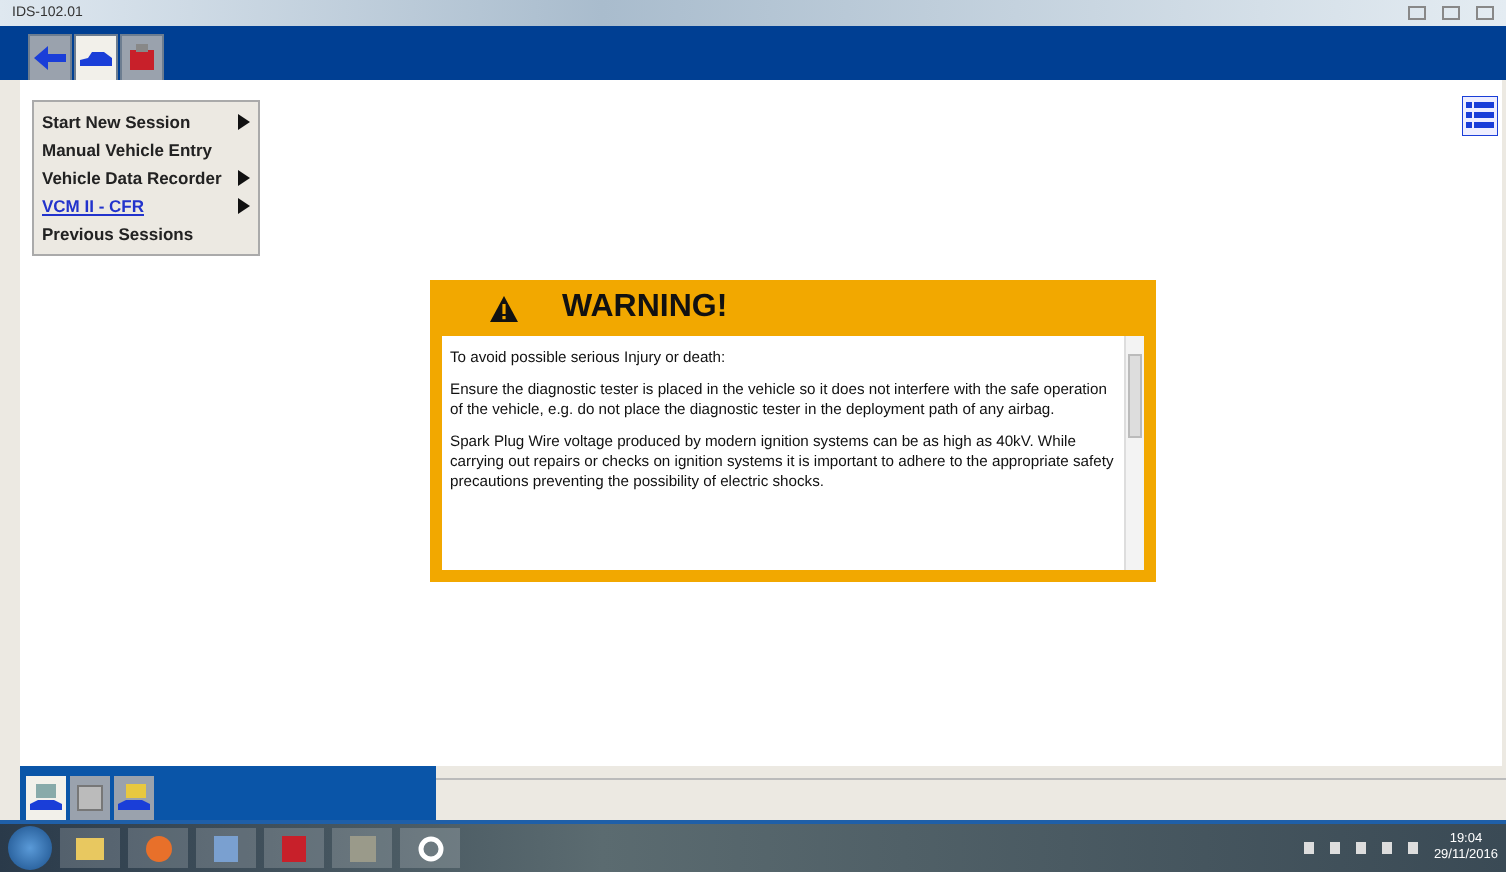 This screenshot has width=1506, height=872. Describe the element at coordinates (146, 122) in the screenshot. I see `menu-item: Start New Session` at that location.